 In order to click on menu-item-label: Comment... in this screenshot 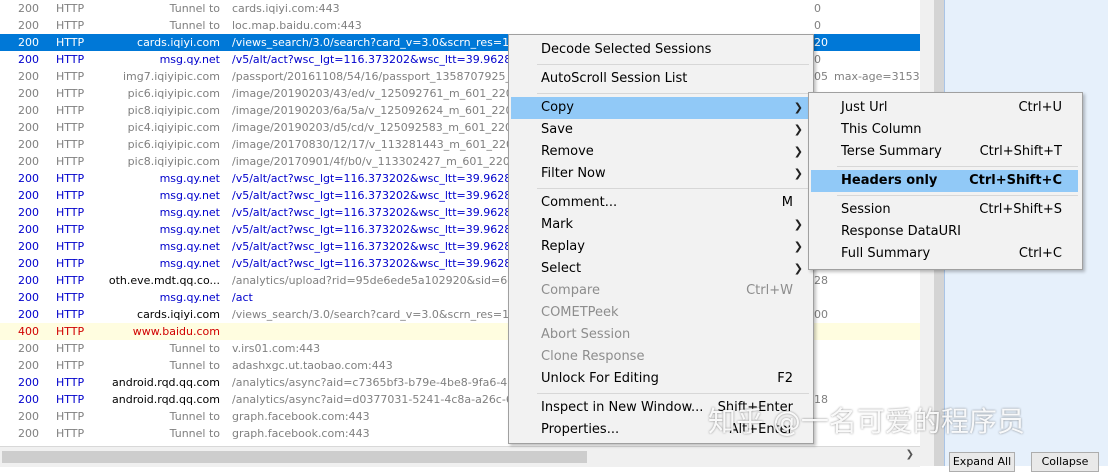, I will do `click(579, 202)`.